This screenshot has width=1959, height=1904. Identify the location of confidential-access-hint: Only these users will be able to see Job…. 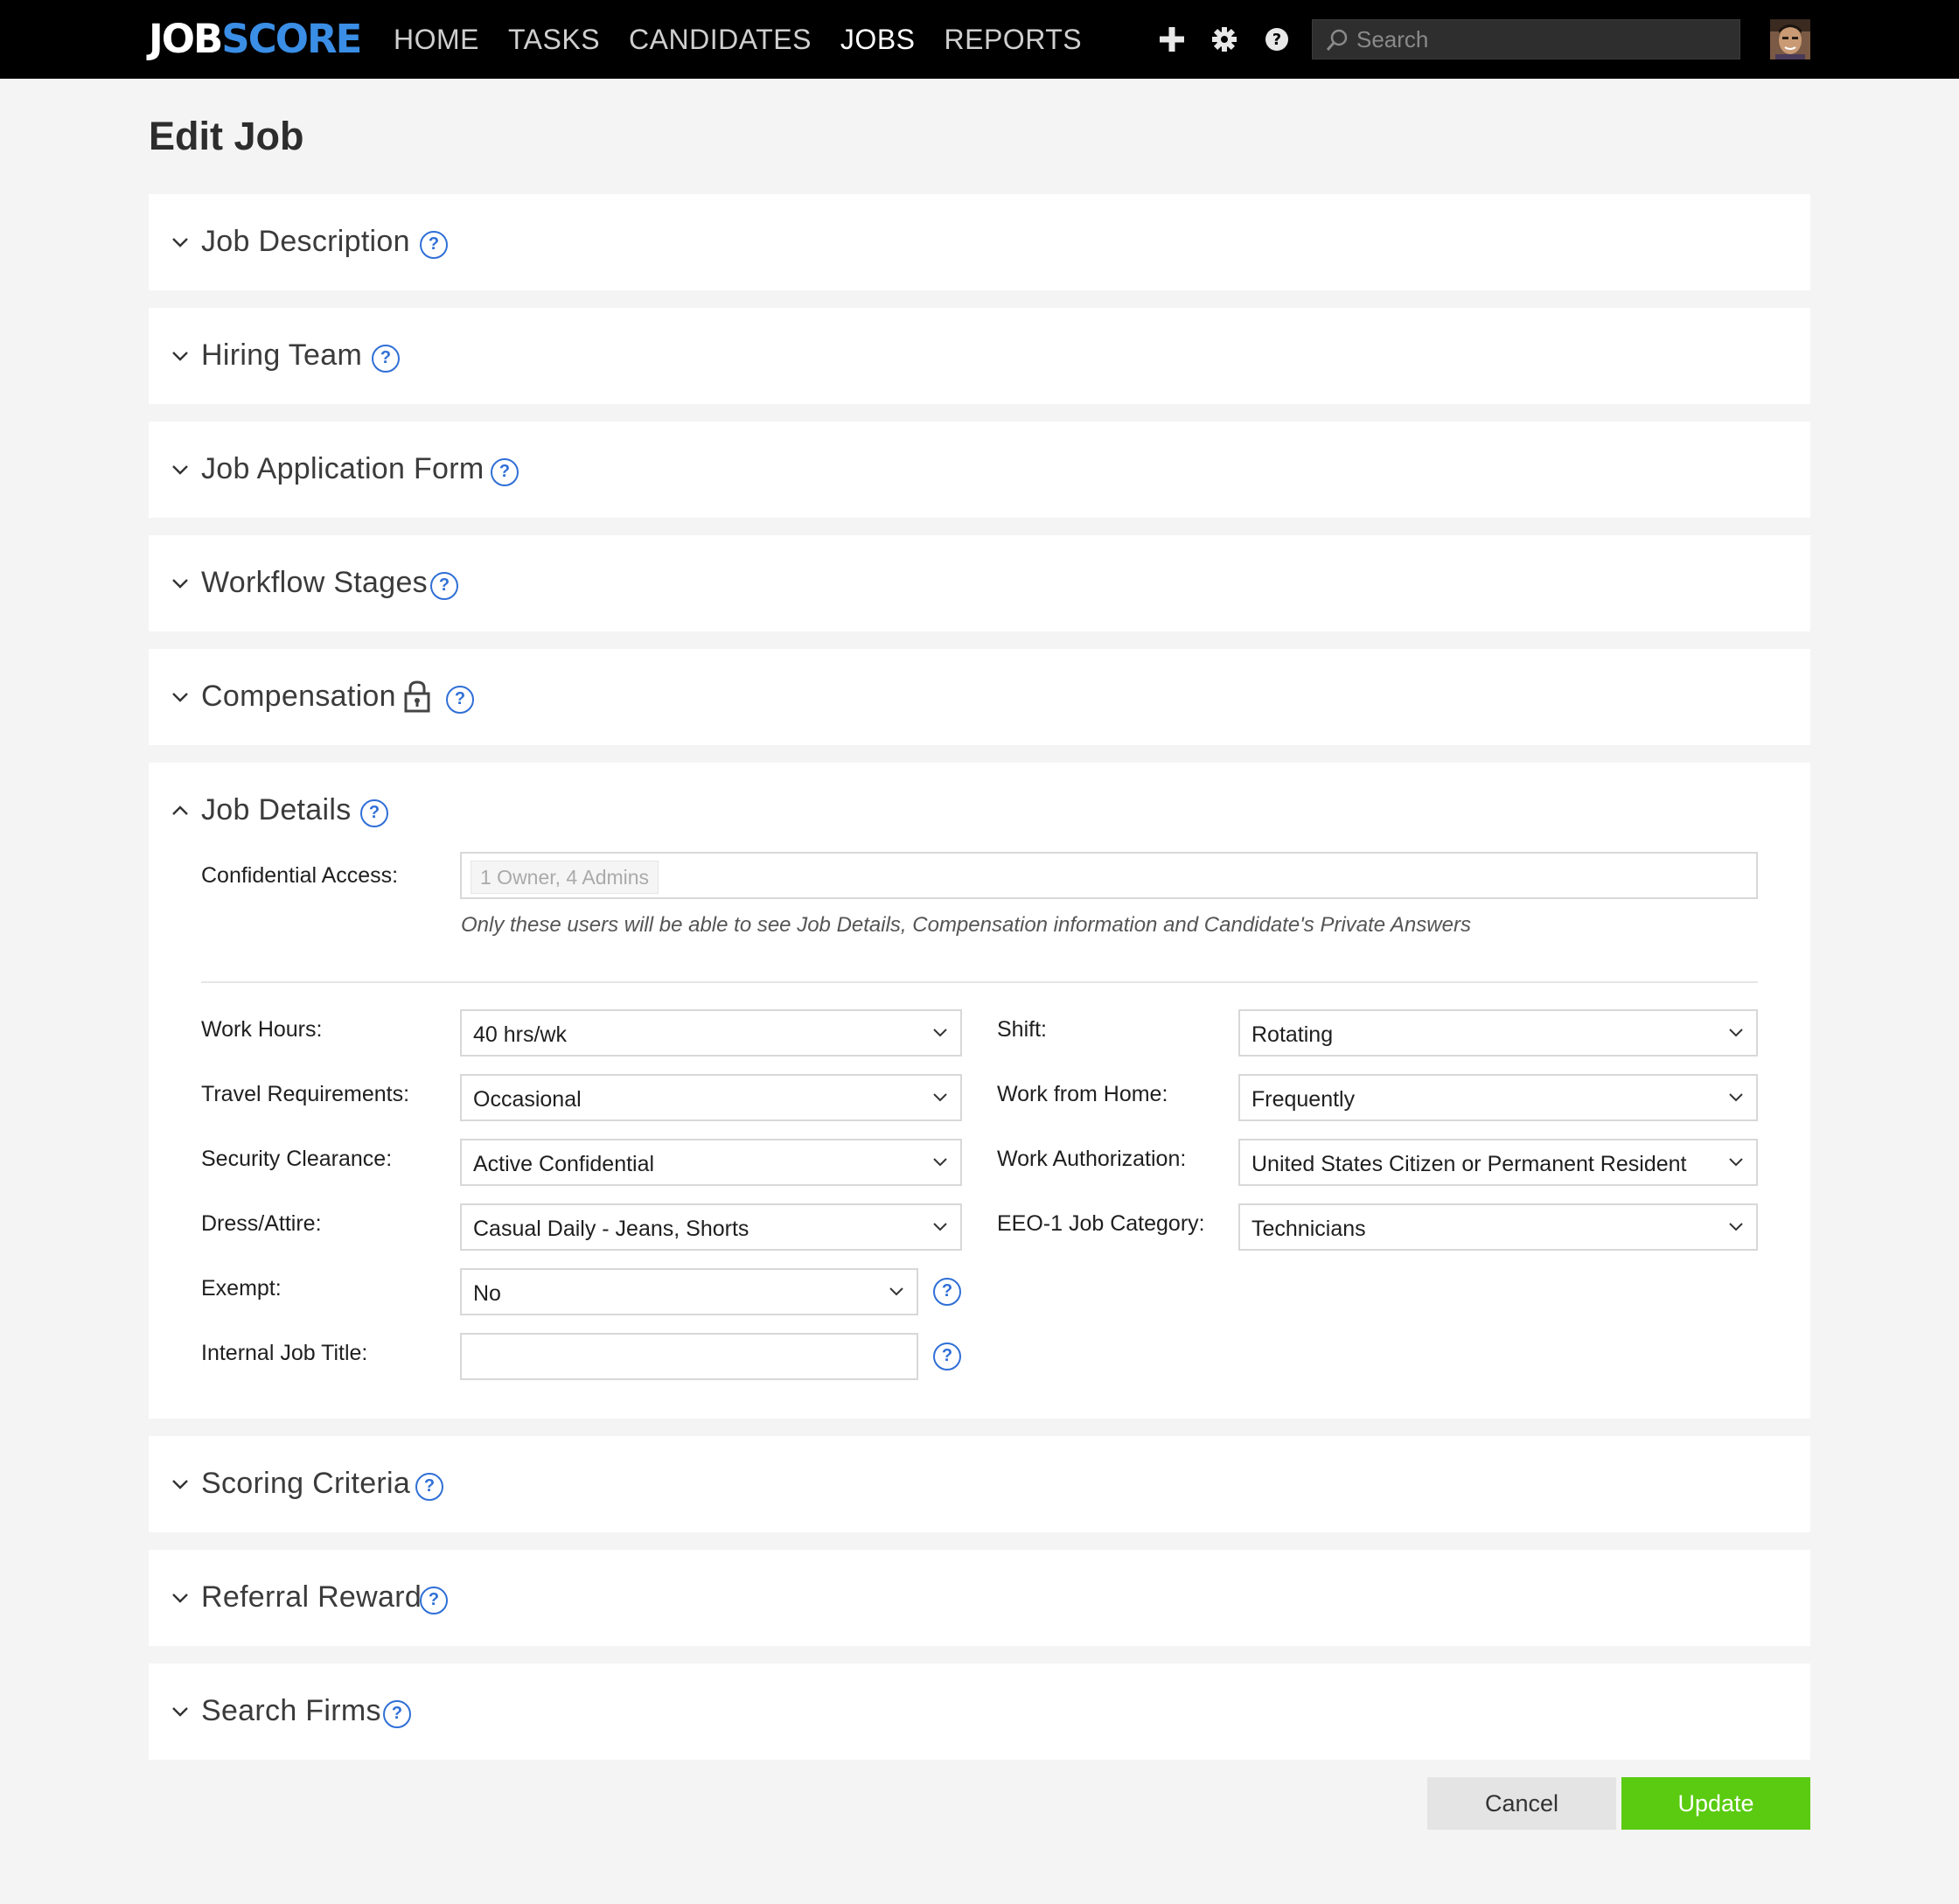
(966, 925).